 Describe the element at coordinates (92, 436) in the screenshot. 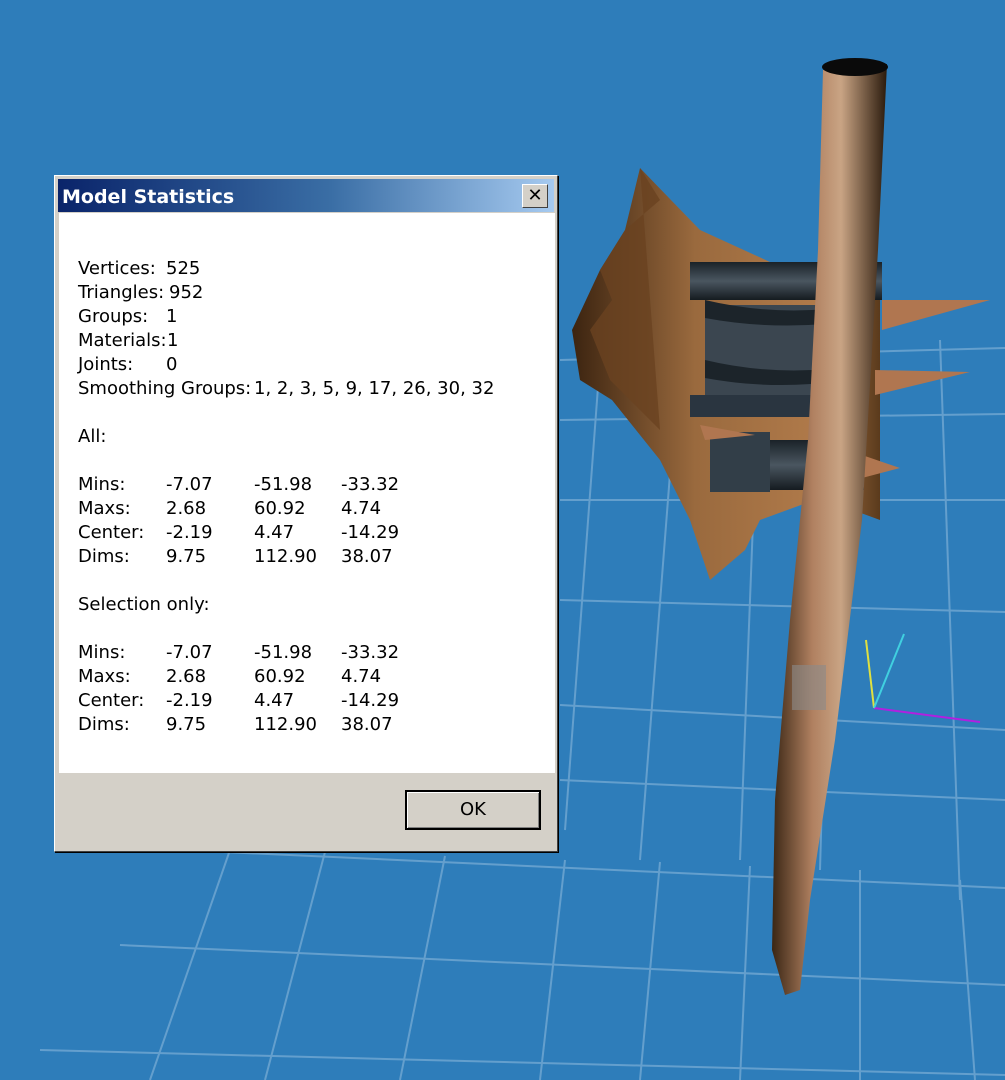

I see `all-heading: All:` at that location.